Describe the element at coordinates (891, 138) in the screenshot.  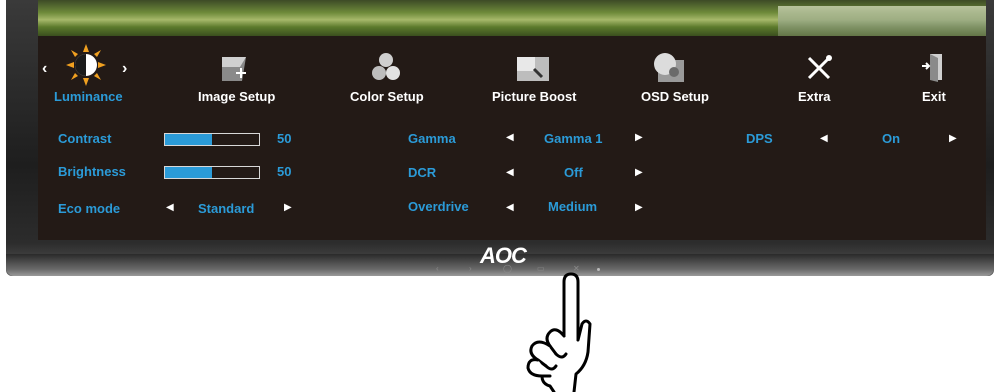
I see `dps-value: On` at that location.